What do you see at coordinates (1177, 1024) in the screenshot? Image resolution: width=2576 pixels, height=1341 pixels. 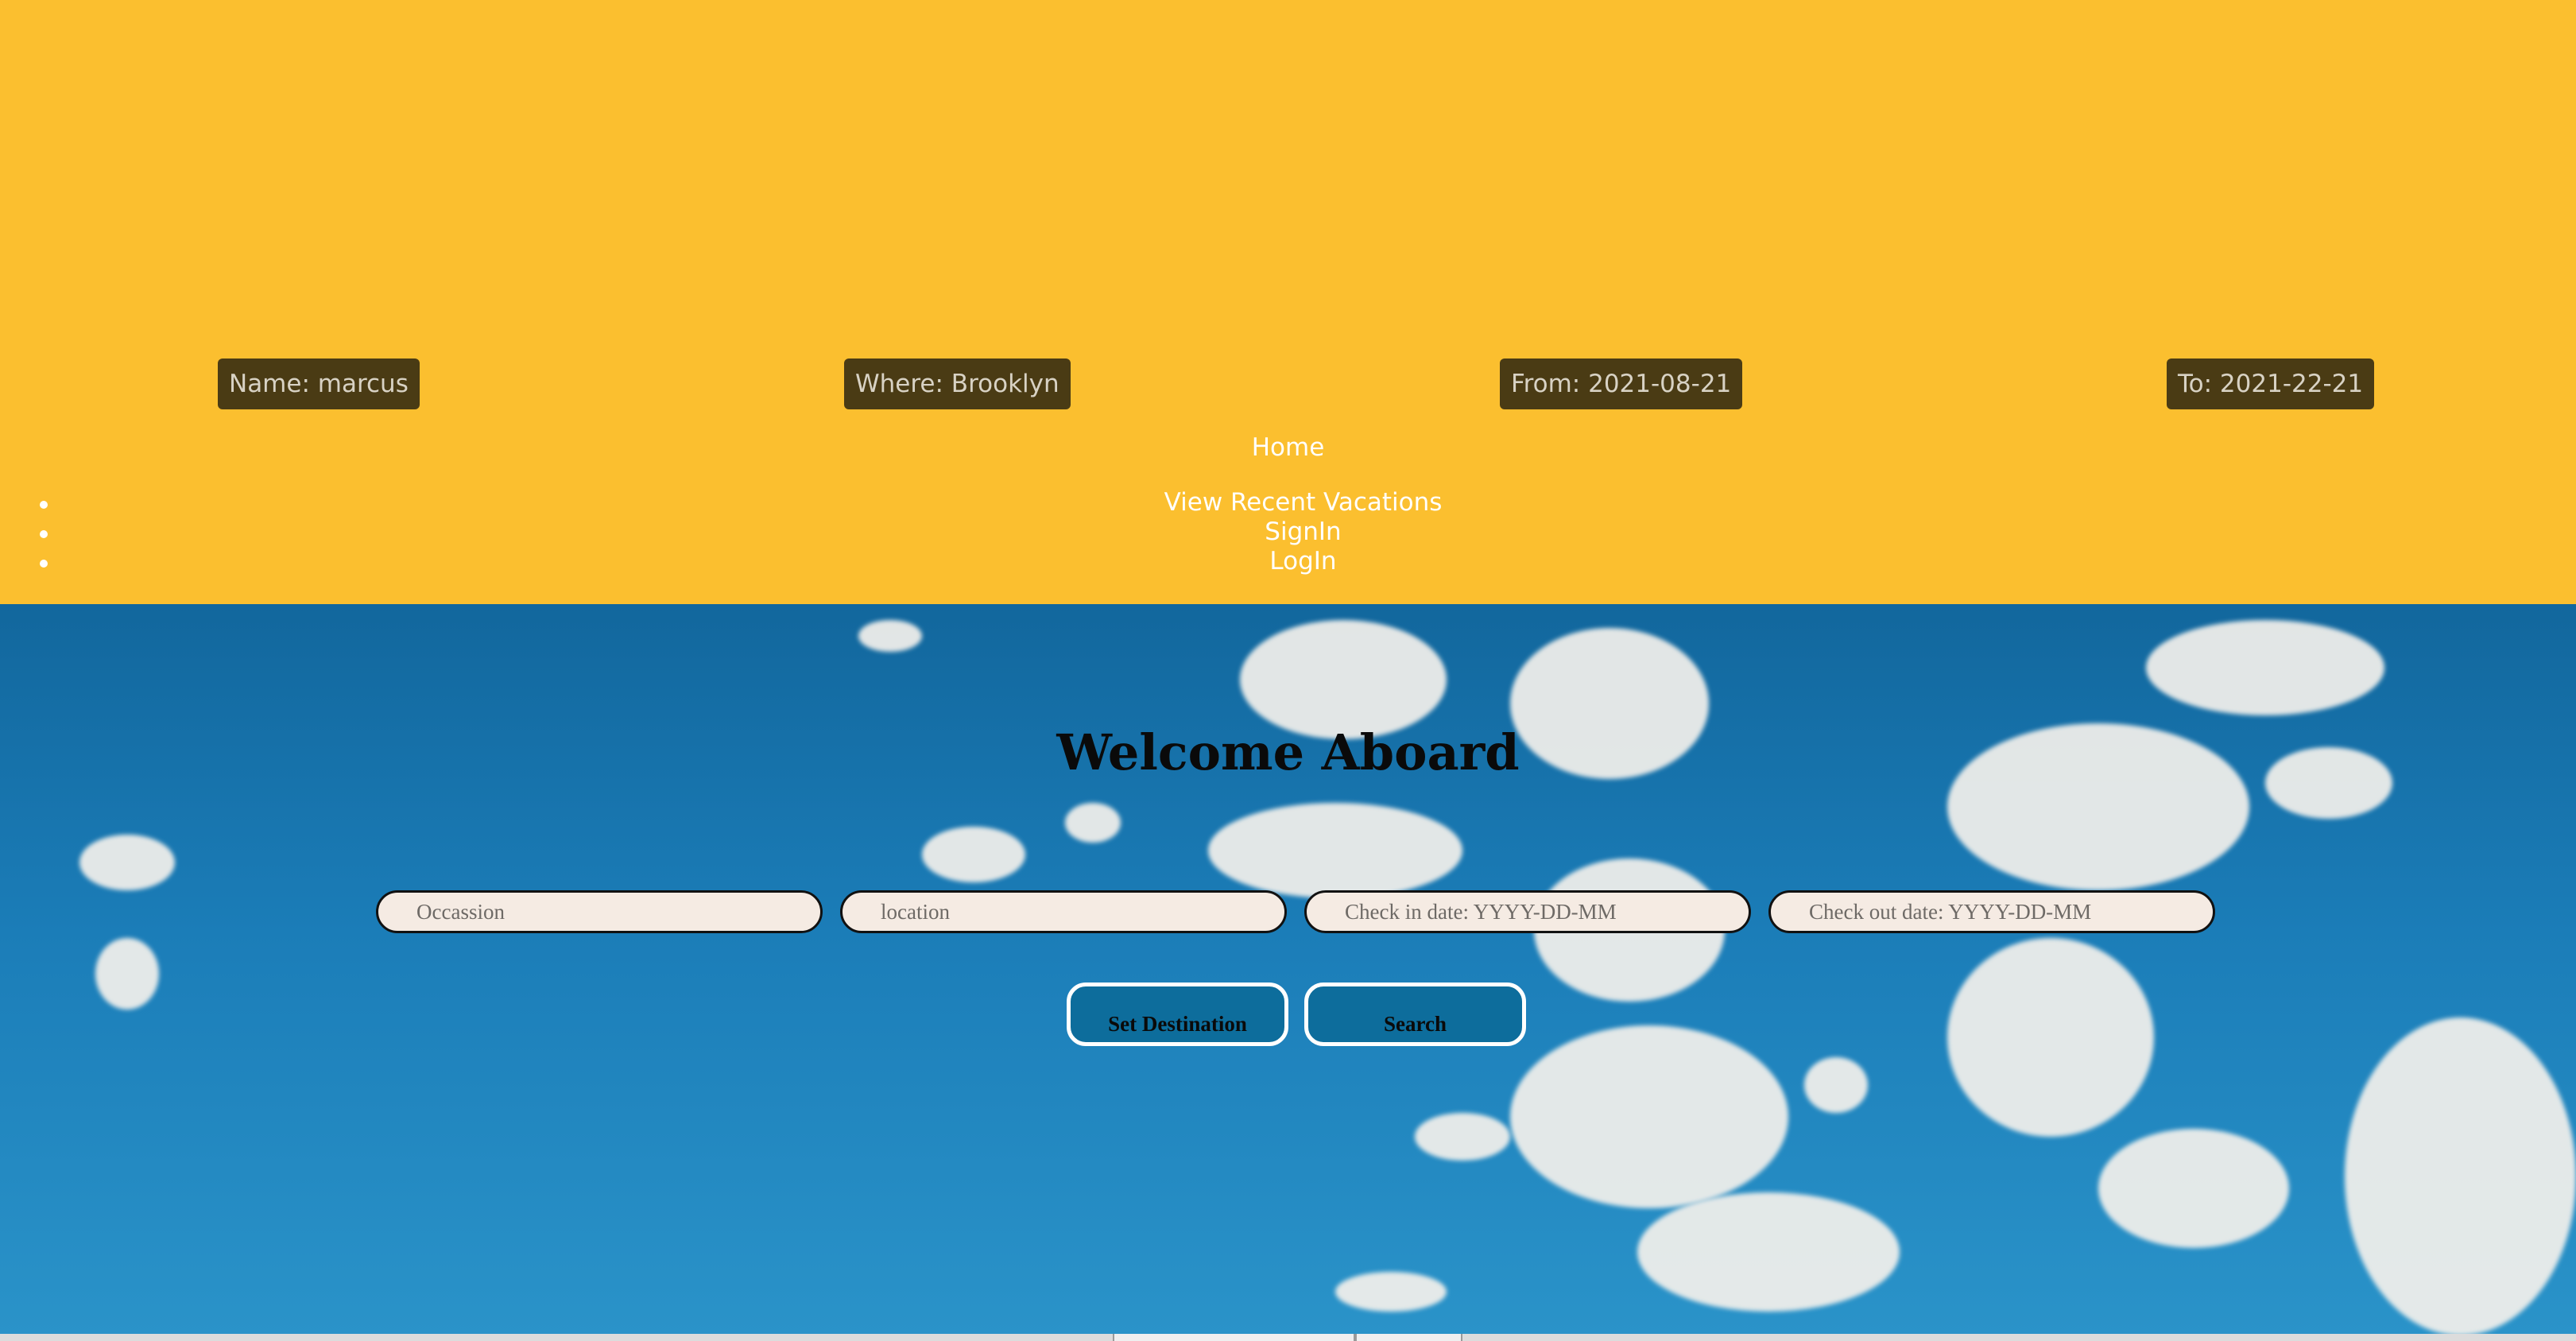 I see `set-destination-label: Set Destination` at bounding box center [1177, 1024].